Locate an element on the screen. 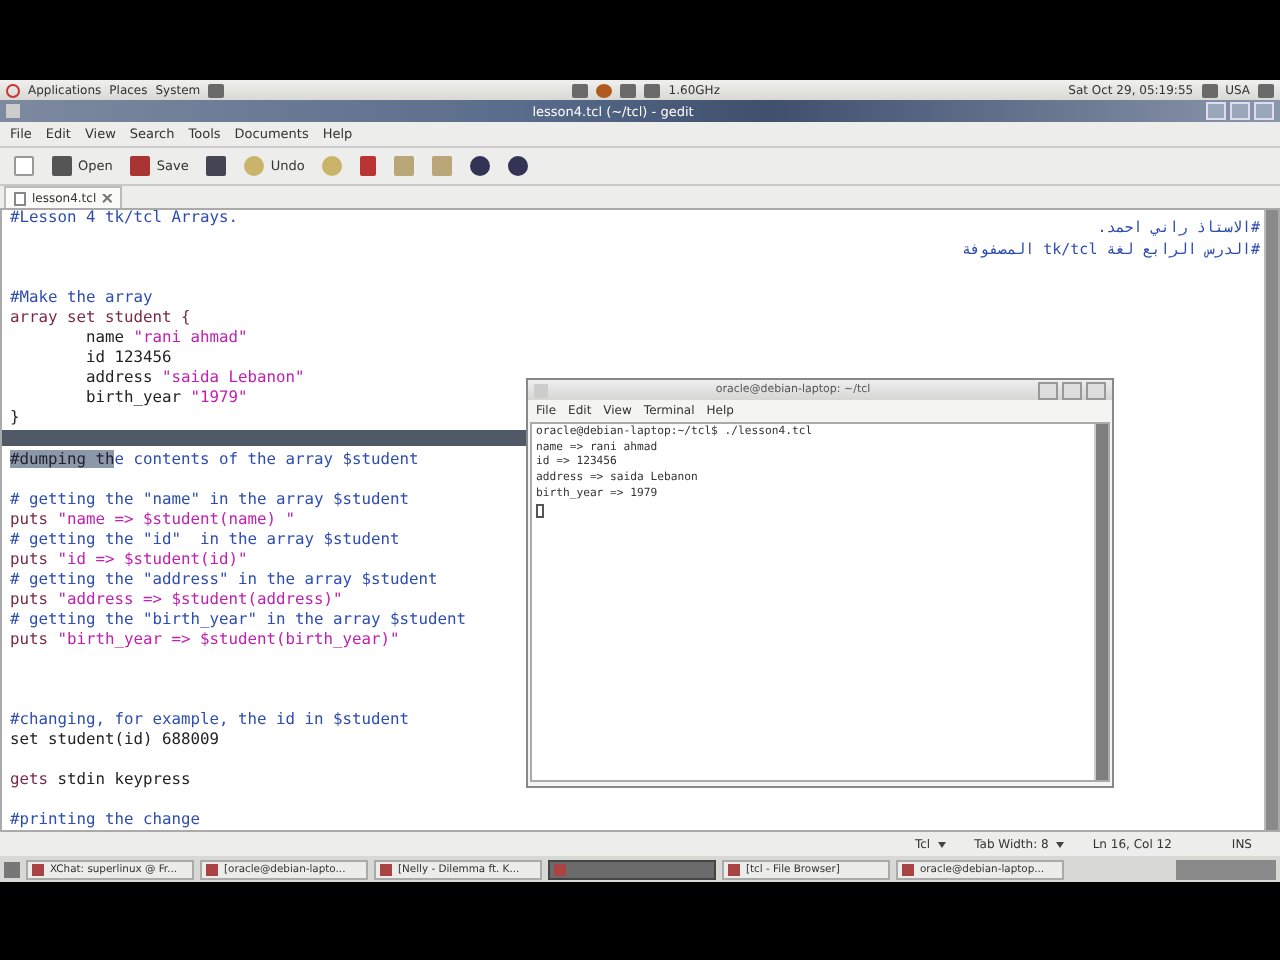 Image resolution: width=1280 pixels, height=960 pixels. workspace-switcher is located at coordinates (1226, 869).